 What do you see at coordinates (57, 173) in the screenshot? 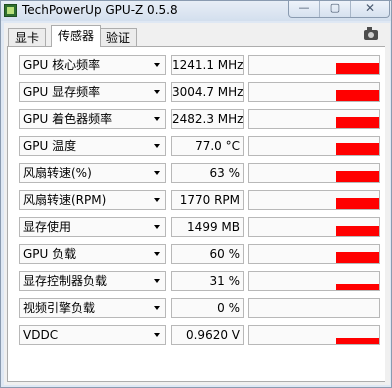
I see `sensor-label: 风扇转速(%)` at bounding box center [57, 173].